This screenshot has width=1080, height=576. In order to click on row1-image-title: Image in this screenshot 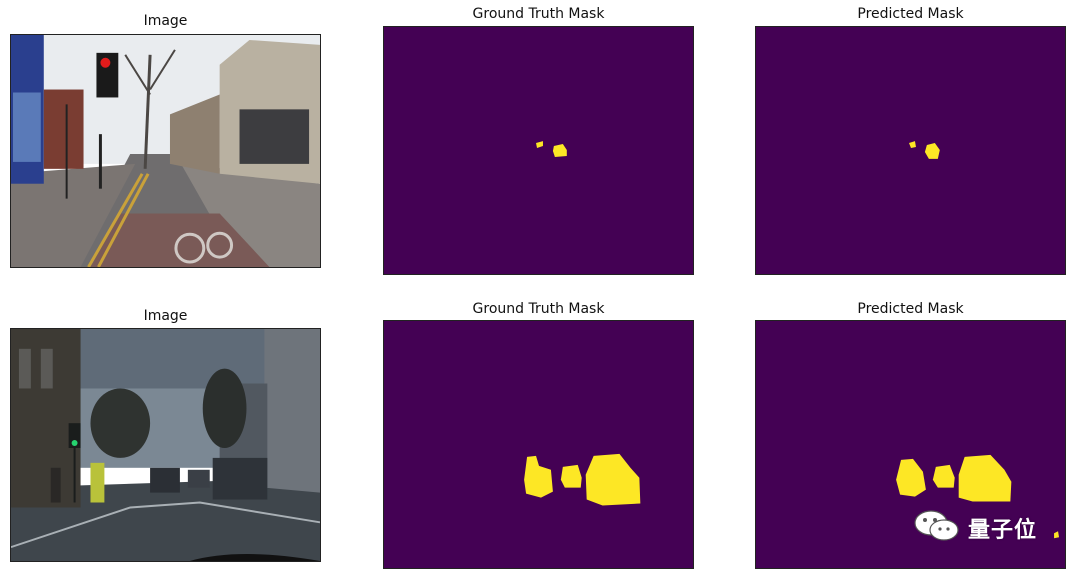, I will do `click(165, 21)`.